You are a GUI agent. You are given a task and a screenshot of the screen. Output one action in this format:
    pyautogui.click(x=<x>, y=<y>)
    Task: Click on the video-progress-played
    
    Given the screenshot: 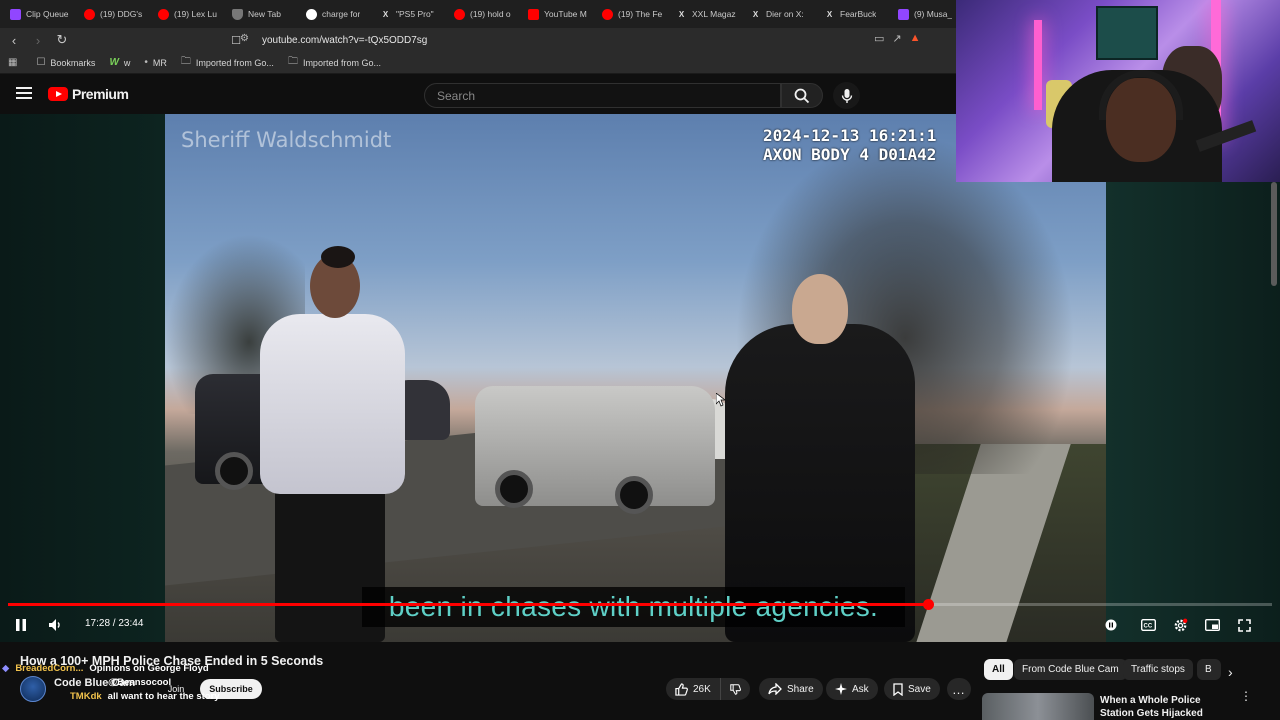 What is the action you would take?
    pyautogui.click(x=468, y=604)
    